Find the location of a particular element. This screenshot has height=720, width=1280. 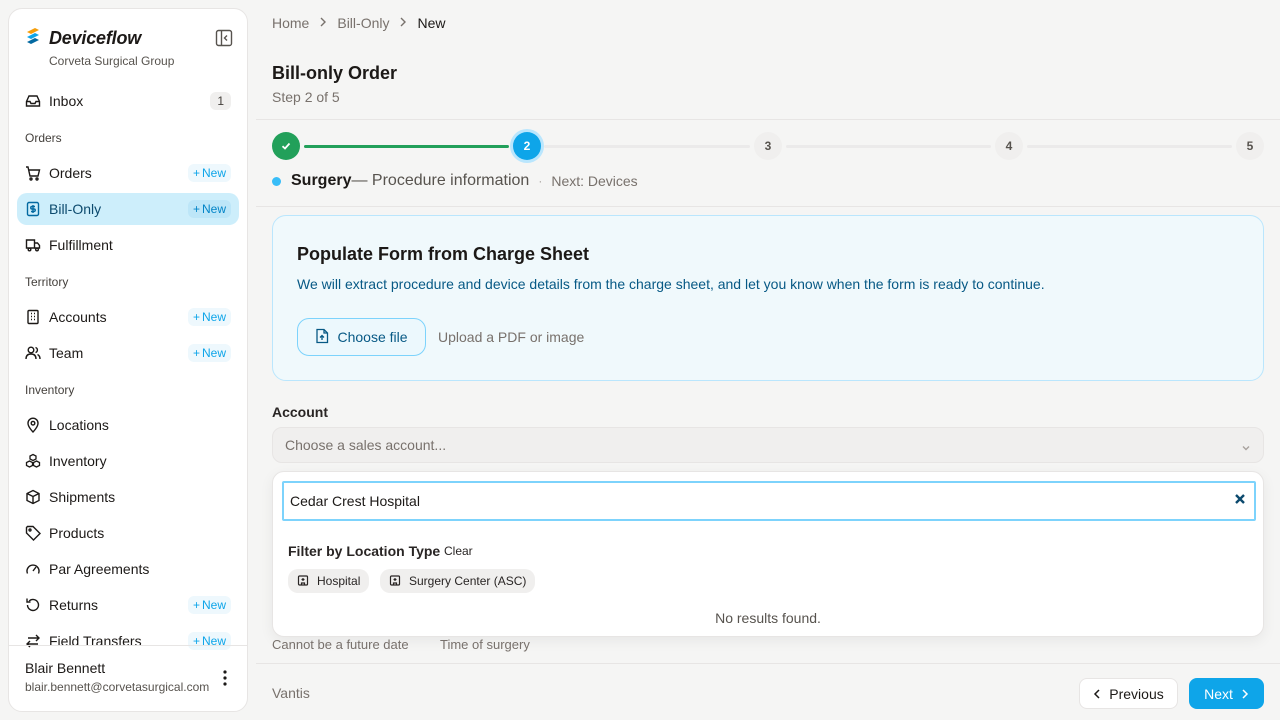

step-3: 3 is located at coordinates (768, 146).